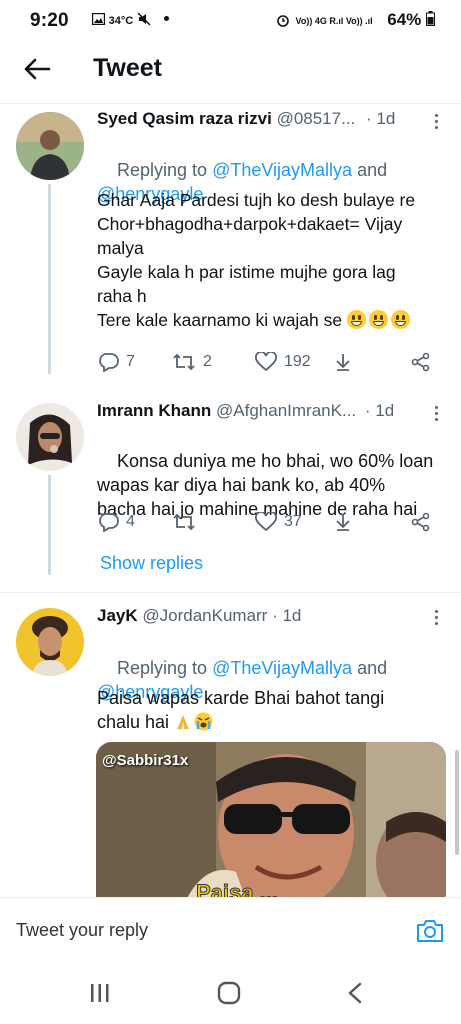  Describe the element at coordinates (204, 615) in the screenshot. I see `author-handle: @JordanKumarr` at that location.